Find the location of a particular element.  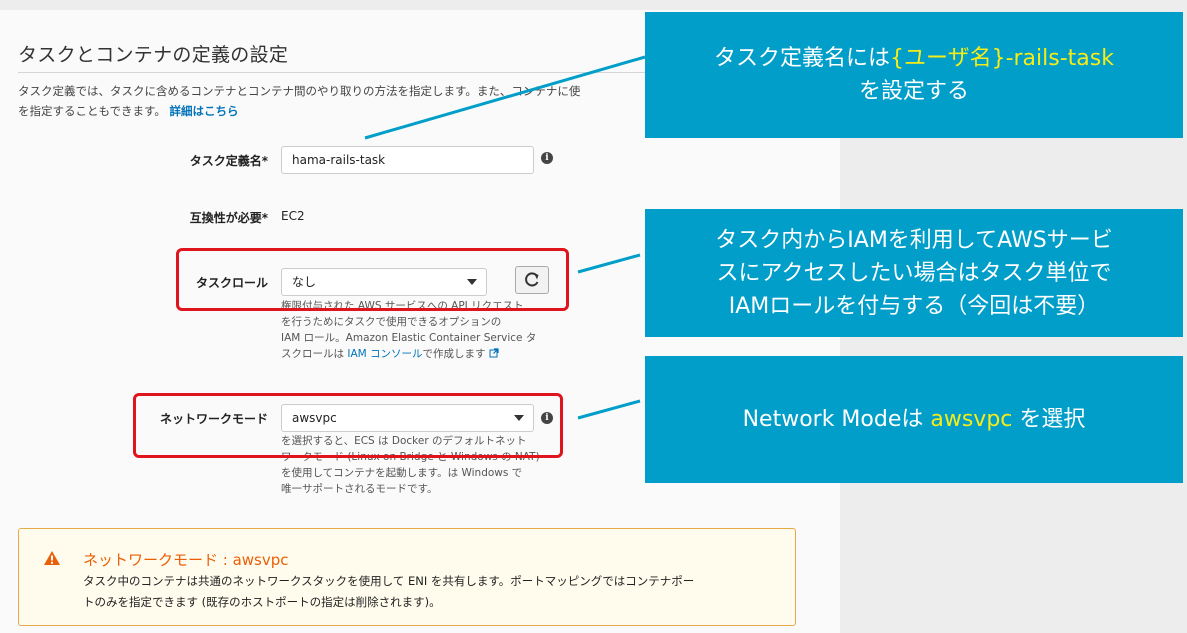

callout-network-mode-pre: Network Modeは is located at coordinates (836, 419).